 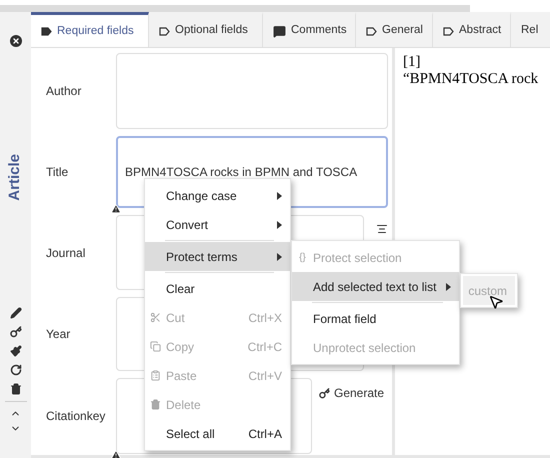 What do you see at coordinates (206, 29) in the screenshot?
I see `tab: Optional fields` at bounding box center [206, 29].